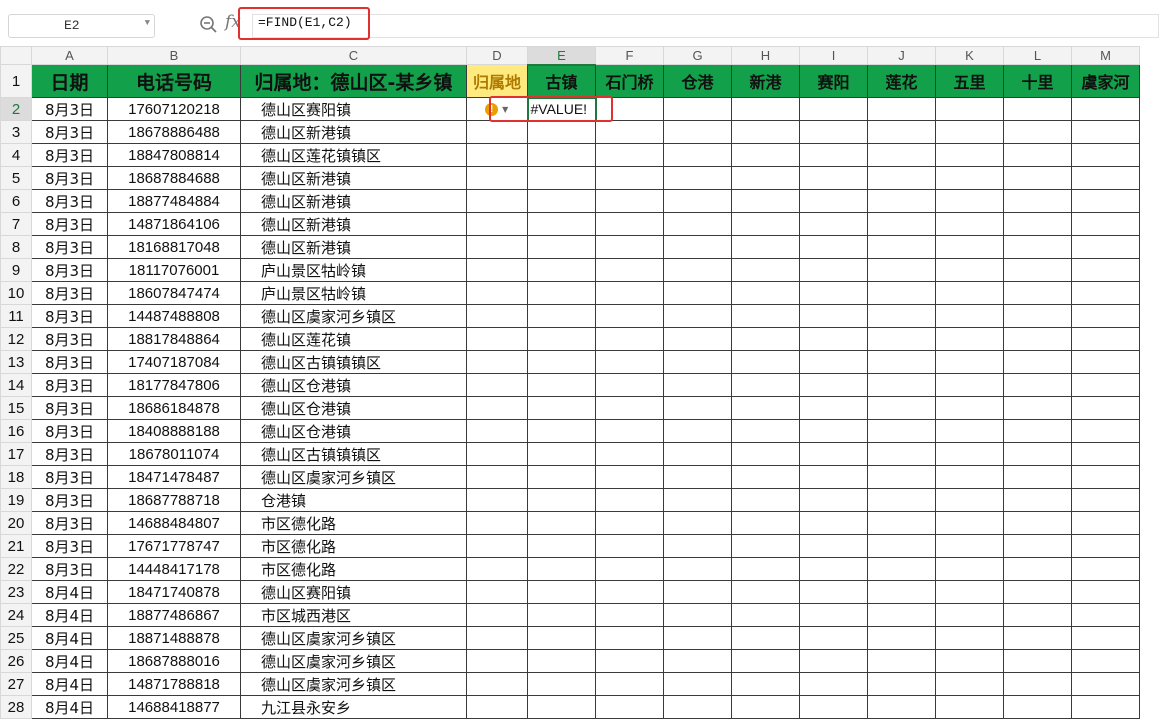  I want to click on row-number: 9, so click(16, 270).